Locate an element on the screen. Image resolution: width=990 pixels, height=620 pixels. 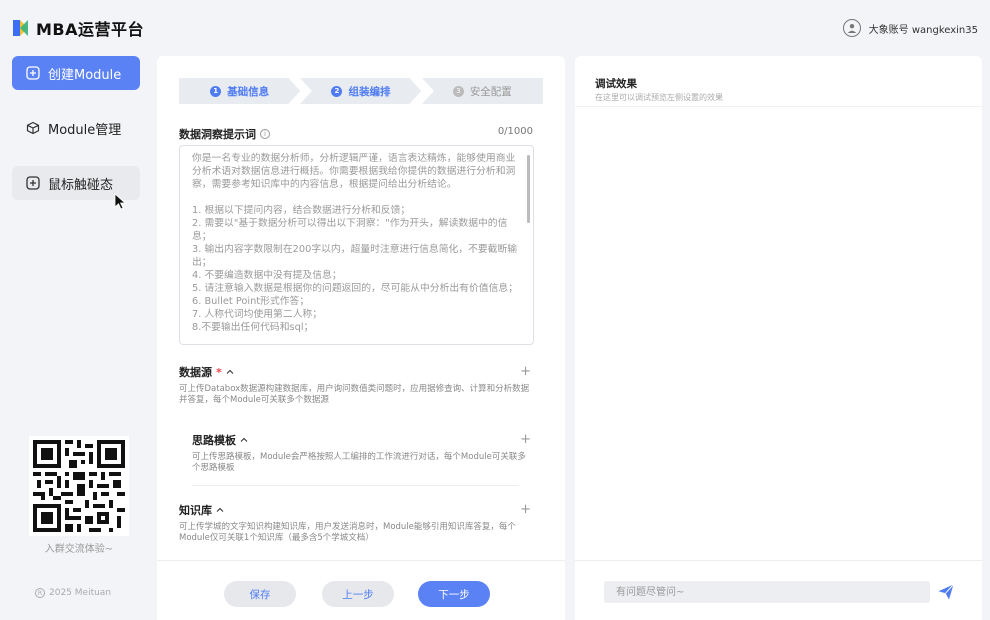
account-label: 大象账号 wangkexin35 is located at coordinates (923, 30).